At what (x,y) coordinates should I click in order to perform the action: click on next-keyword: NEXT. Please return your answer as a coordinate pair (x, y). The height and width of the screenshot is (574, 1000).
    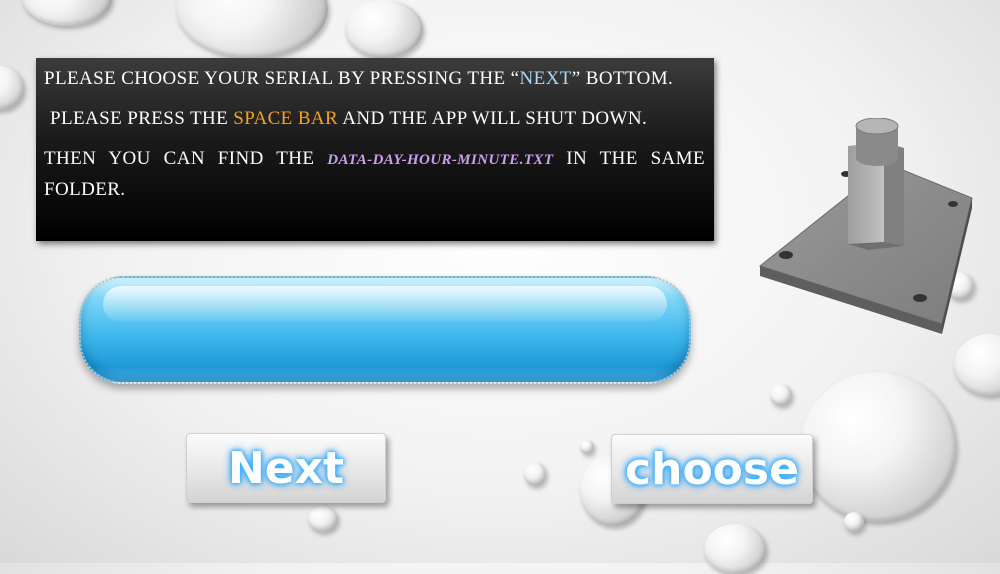
    Looking at the image, I should click on (545, 78).